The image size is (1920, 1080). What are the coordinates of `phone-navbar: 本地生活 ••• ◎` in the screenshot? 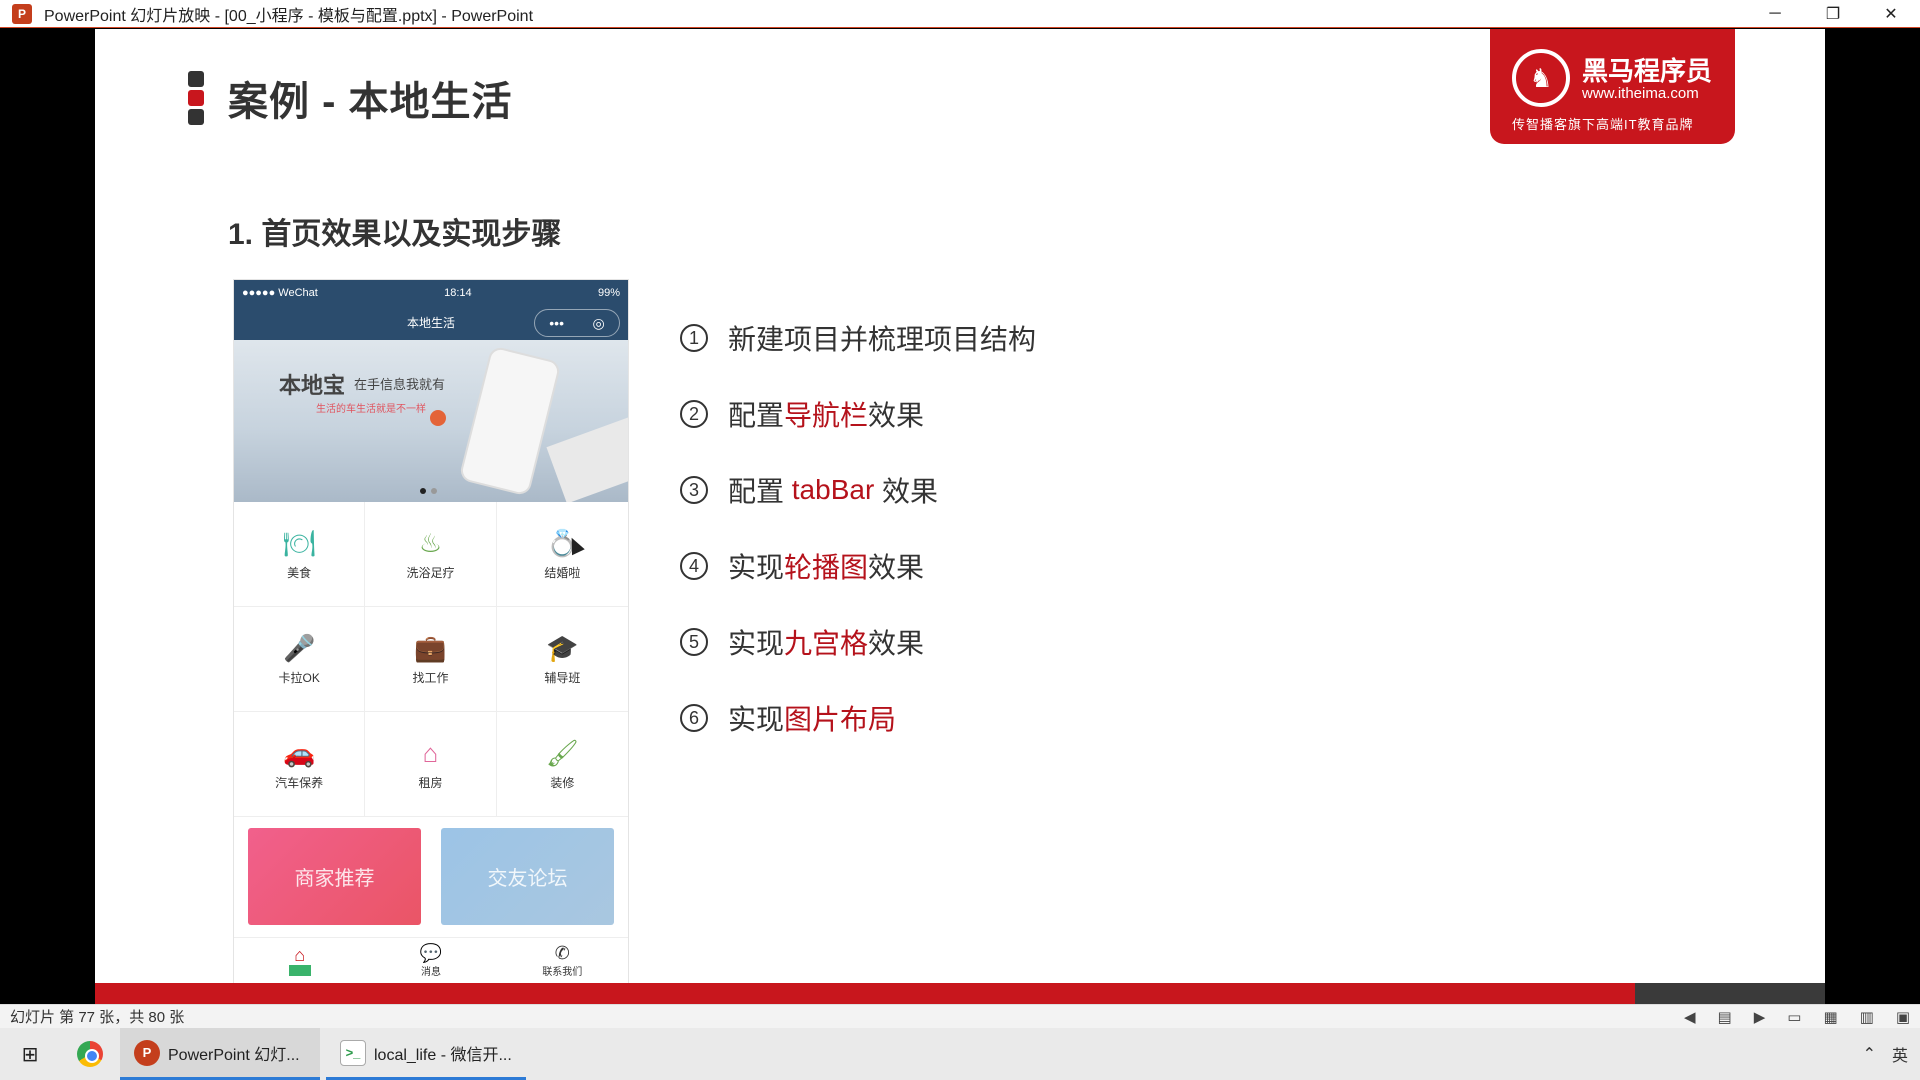 It's located at (431, 322).